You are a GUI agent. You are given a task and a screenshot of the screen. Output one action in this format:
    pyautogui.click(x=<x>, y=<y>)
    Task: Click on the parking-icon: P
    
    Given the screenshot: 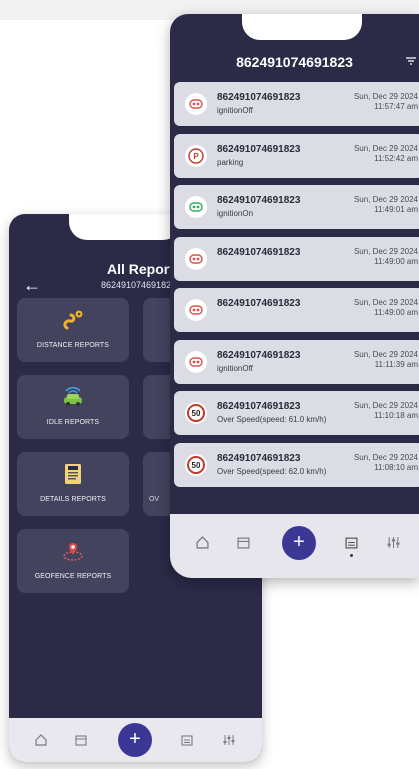 What is the action you would take?
    pyautogui.click(x=196, y=155)
    